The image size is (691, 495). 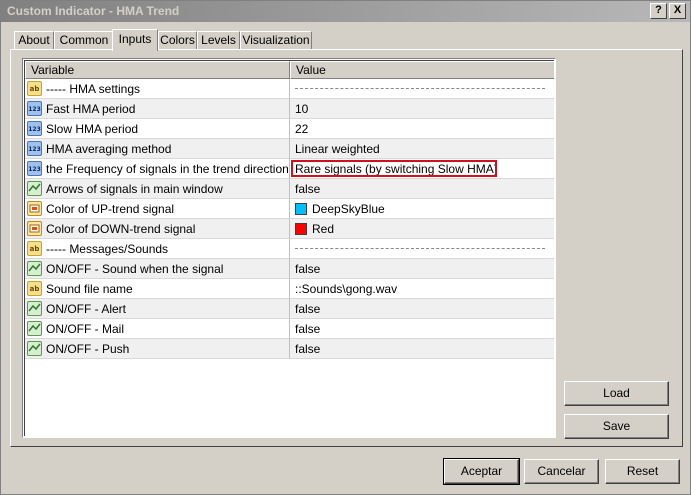 I want to click on tab-common: Common, so click(x=84, y=40).